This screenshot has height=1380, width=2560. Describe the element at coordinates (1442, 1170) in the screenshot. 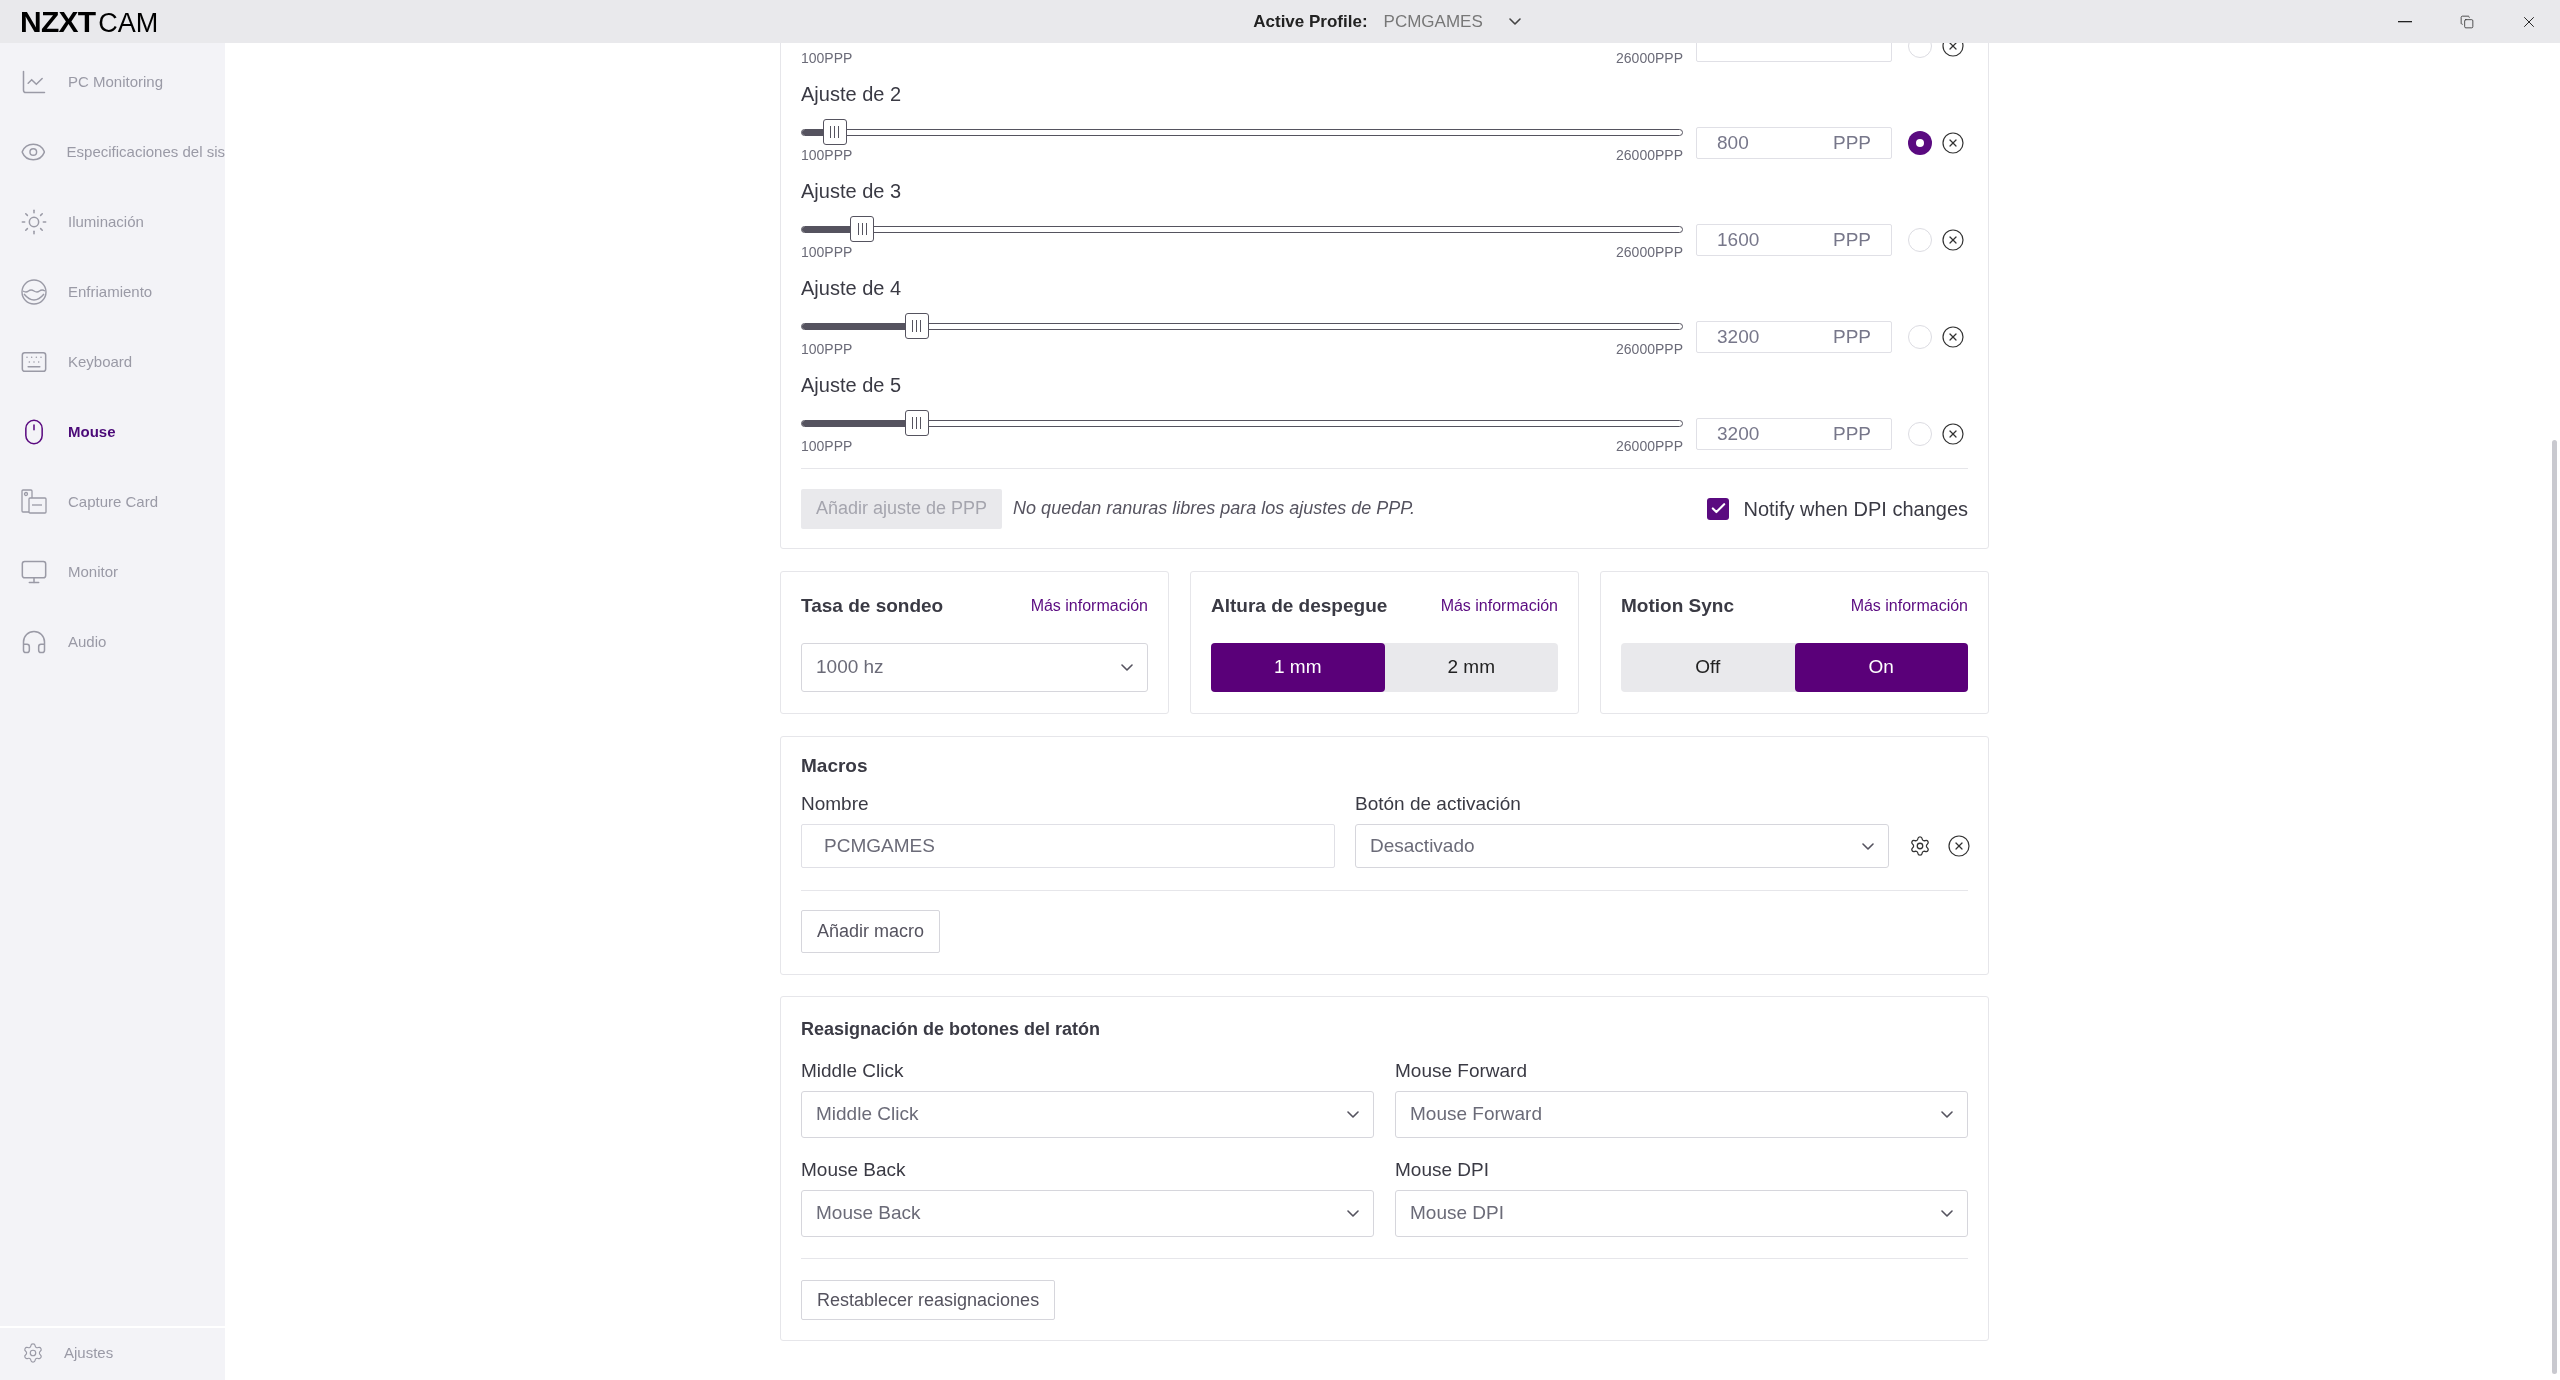

I see `field-label: Mouse DPI` at that location.